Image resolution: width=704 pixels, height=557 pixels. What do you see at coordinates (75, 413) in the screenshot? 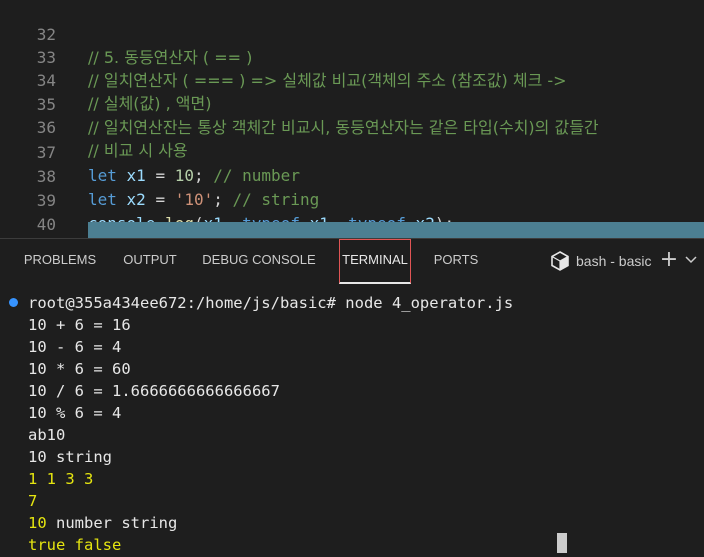
I see `terminal-output-line: 10 % 6 = 4` at bounding box center [75, 413].